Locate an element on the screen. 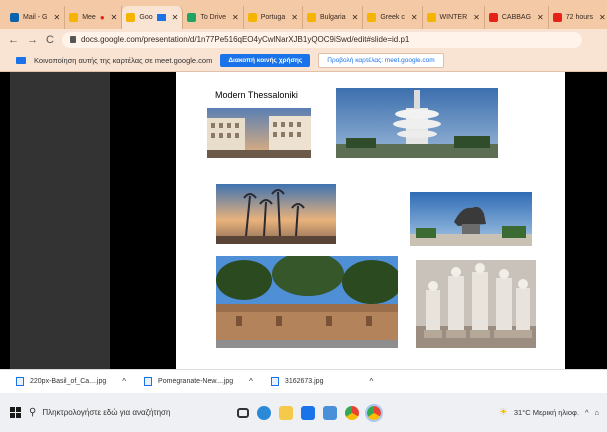 The image size is (607, 432). back-arrow-icon: ← is located at coordinates (13, 40).